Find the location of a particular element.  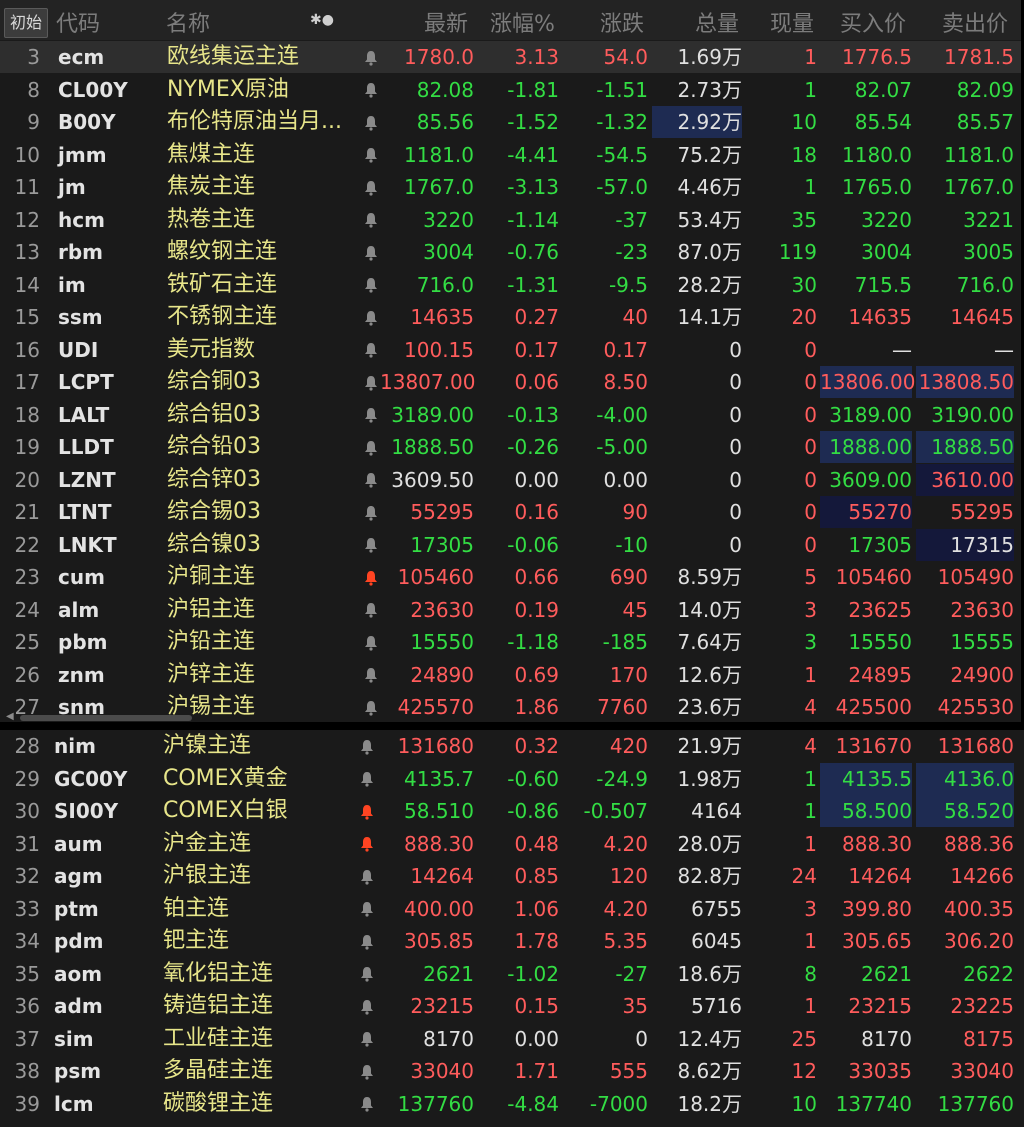

row-change-pct: 0.16 is located at coordinates (536, 512).